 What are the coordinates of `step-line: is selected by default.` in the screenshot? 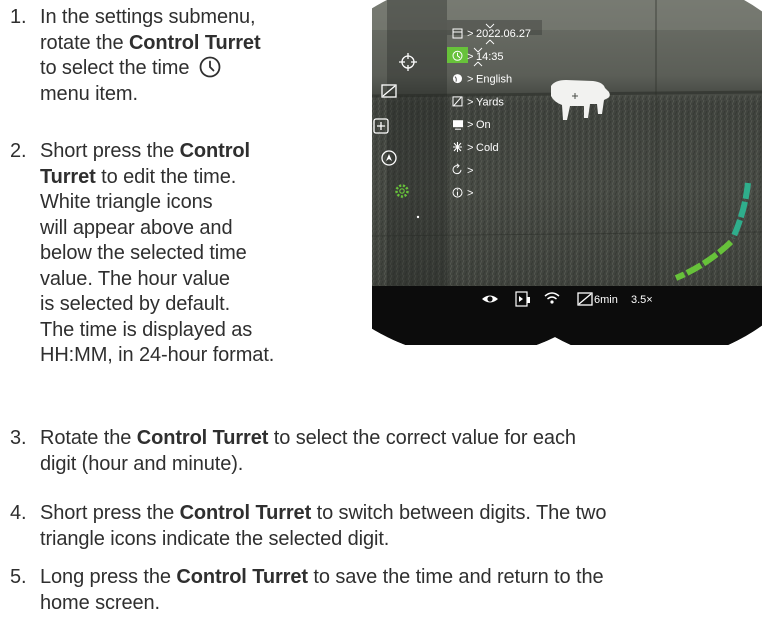 It's located at (135, 304).